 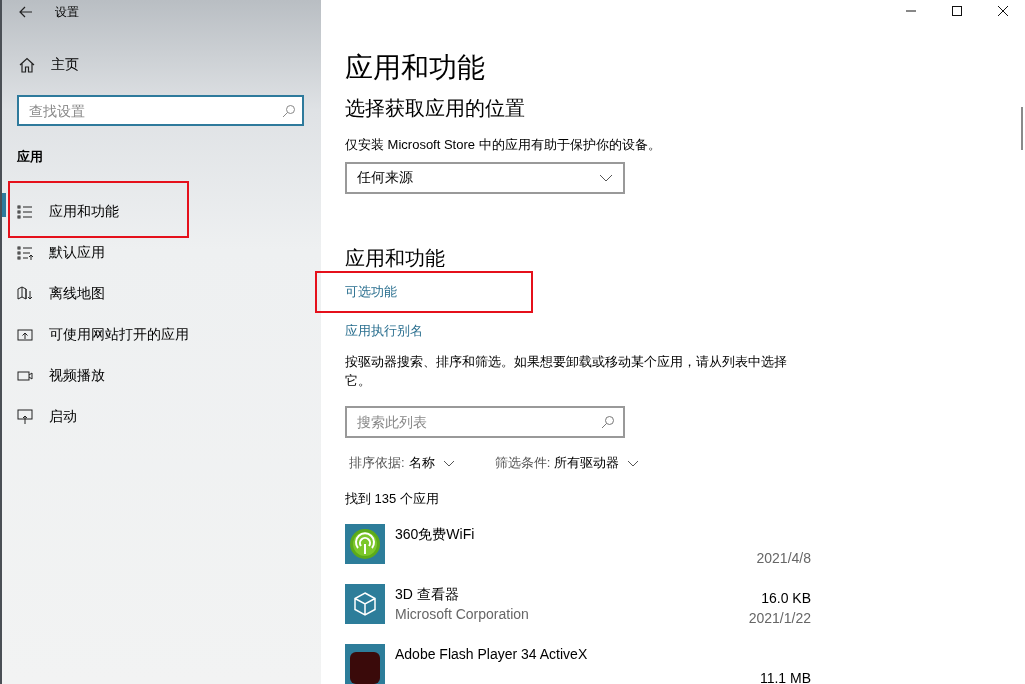 I want to click on scrollbar, so click(x=1022, y=128).